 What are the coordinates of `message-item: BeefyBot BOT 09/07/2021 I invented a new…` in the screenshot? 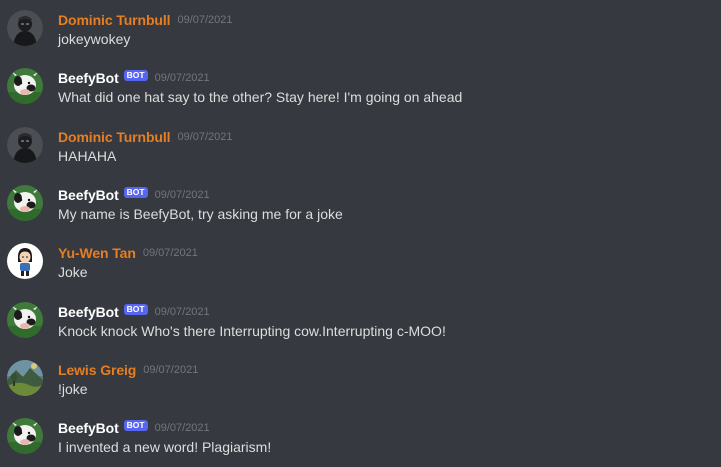 It's located at (360, 442).